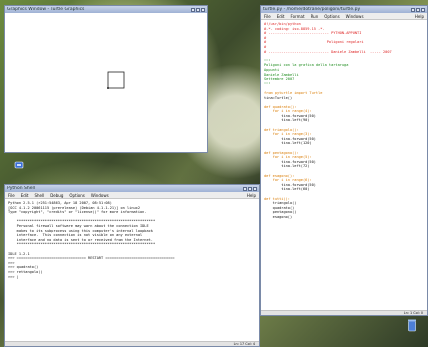 This screenshot has height=347, width=428. I want to click on shell-menu-debug: Debug, so click(56, 195).